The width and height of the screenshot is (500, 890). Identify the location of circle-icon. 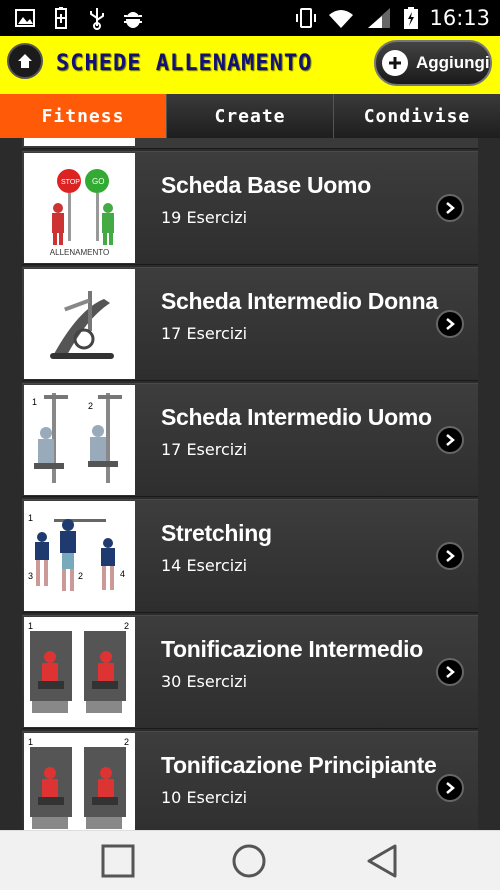
(249, 861).